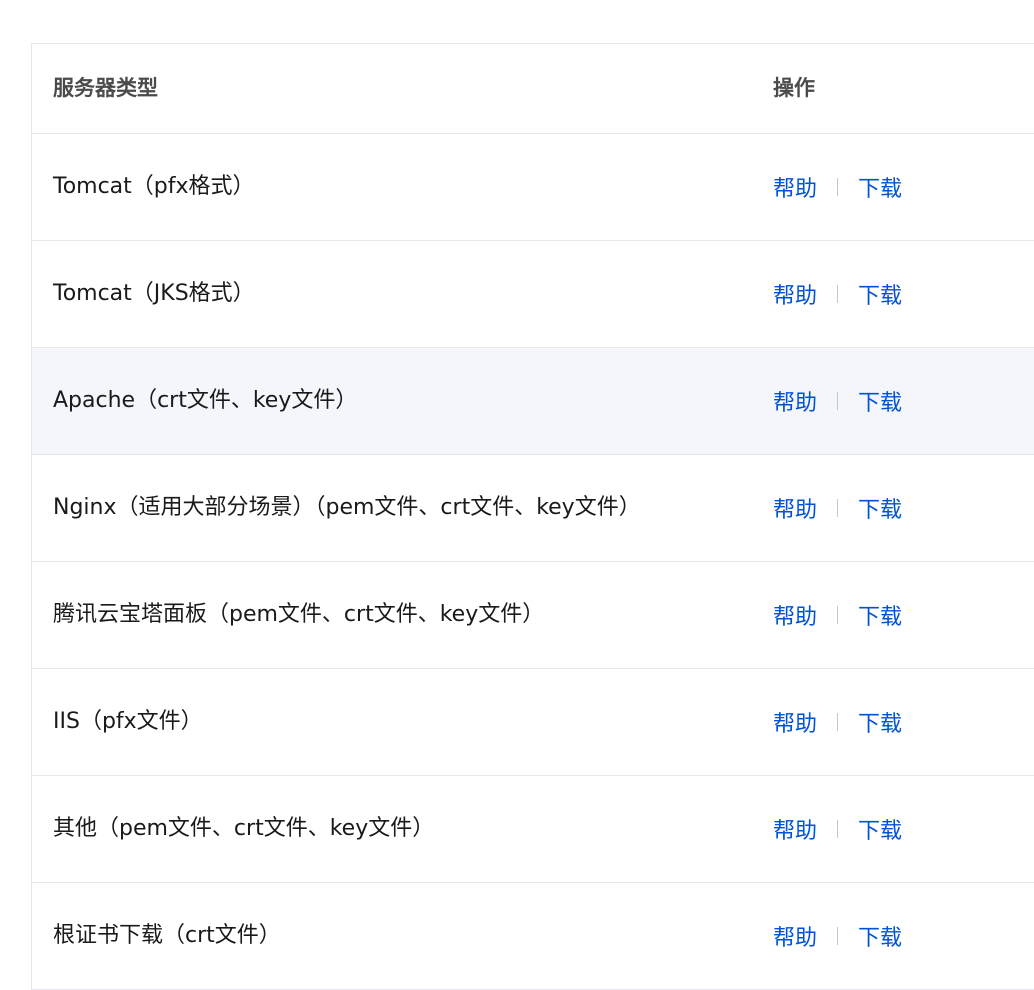 Image resolution: width=1034 pixels, height=990 pixels. I want to click on header-action: 操作, so click(794, 88).